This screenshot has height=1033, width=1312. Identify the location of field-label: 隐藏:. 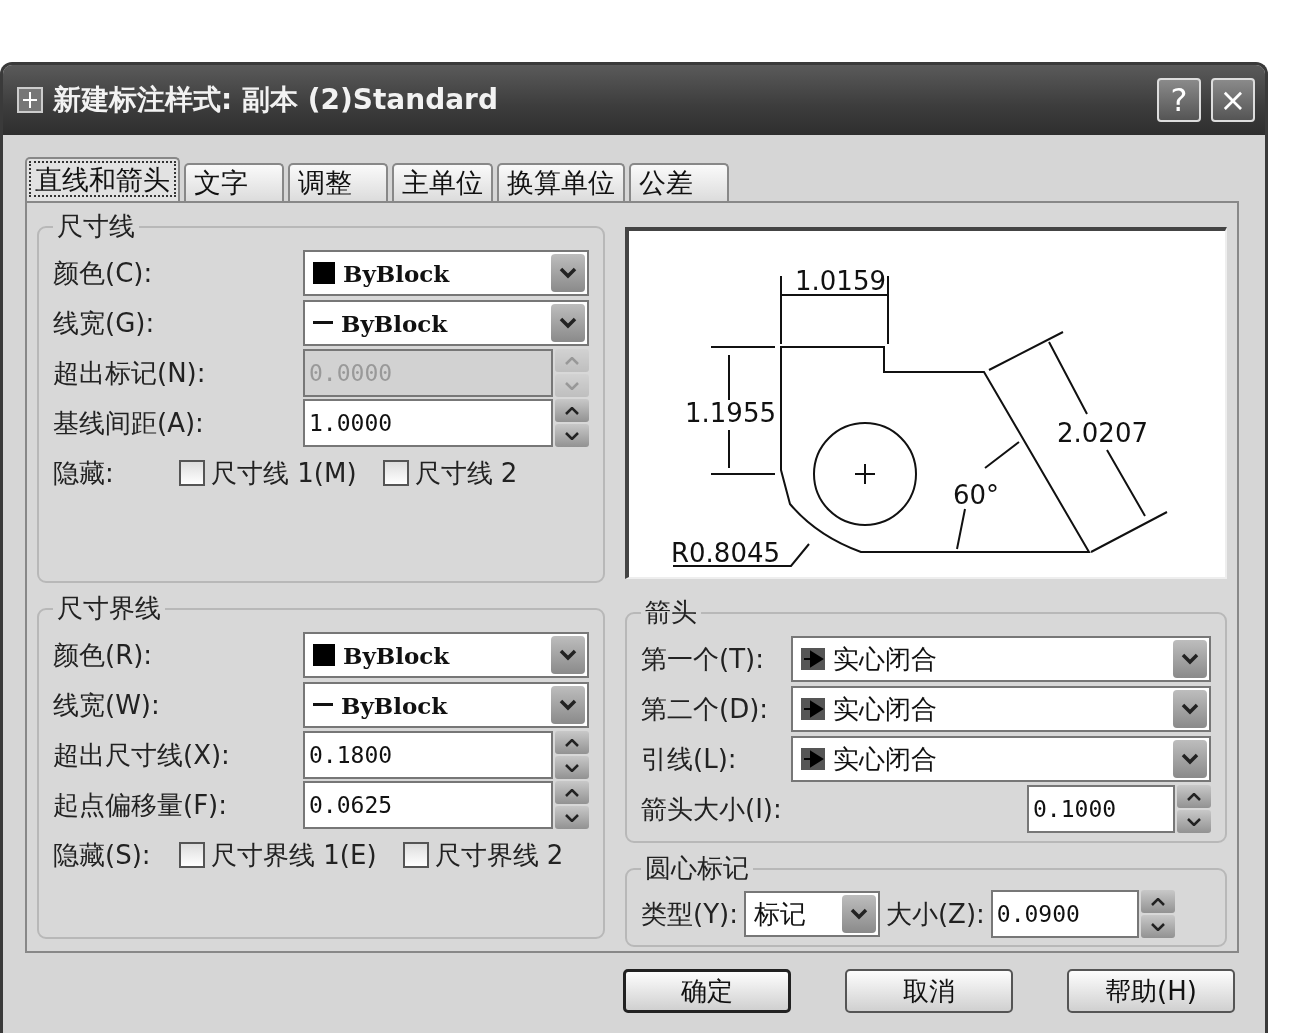
(84, 473).